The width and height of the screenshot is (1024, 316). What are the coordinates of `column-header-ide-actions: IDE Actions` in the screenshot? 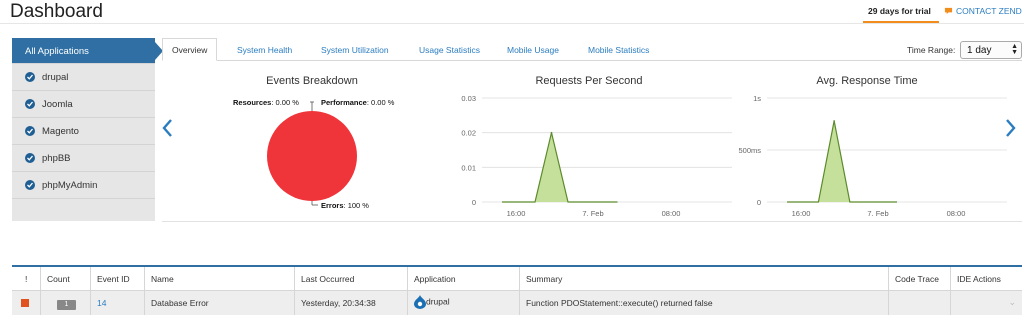 It's located at (979, 279).